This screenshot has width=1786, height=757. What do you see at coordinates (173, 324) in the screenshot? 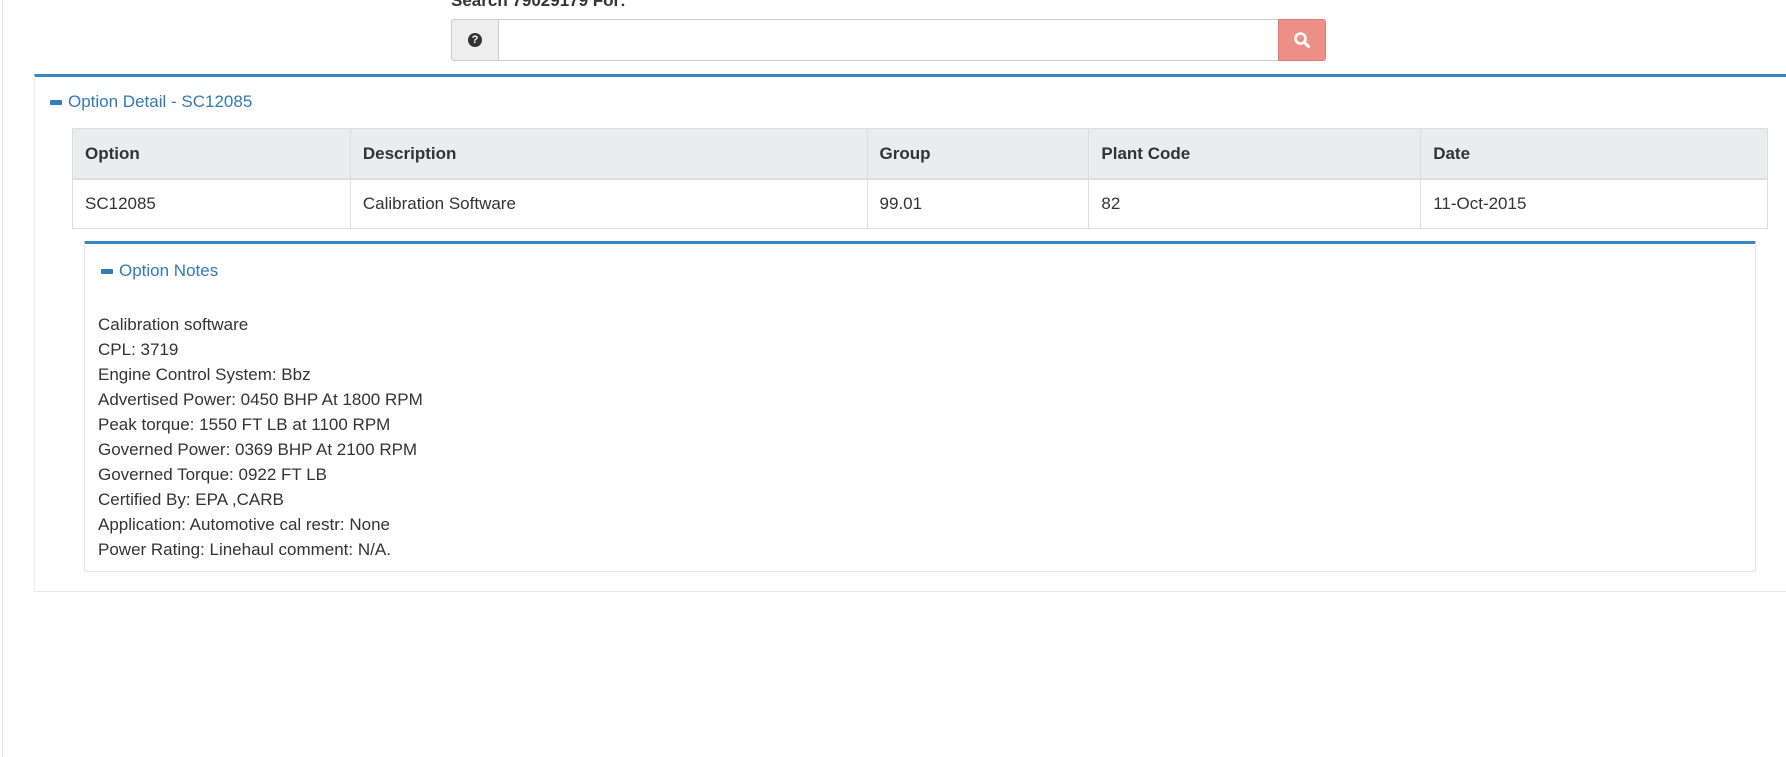
I see `note-line: Calibration software` at bounding box center [173, 324].